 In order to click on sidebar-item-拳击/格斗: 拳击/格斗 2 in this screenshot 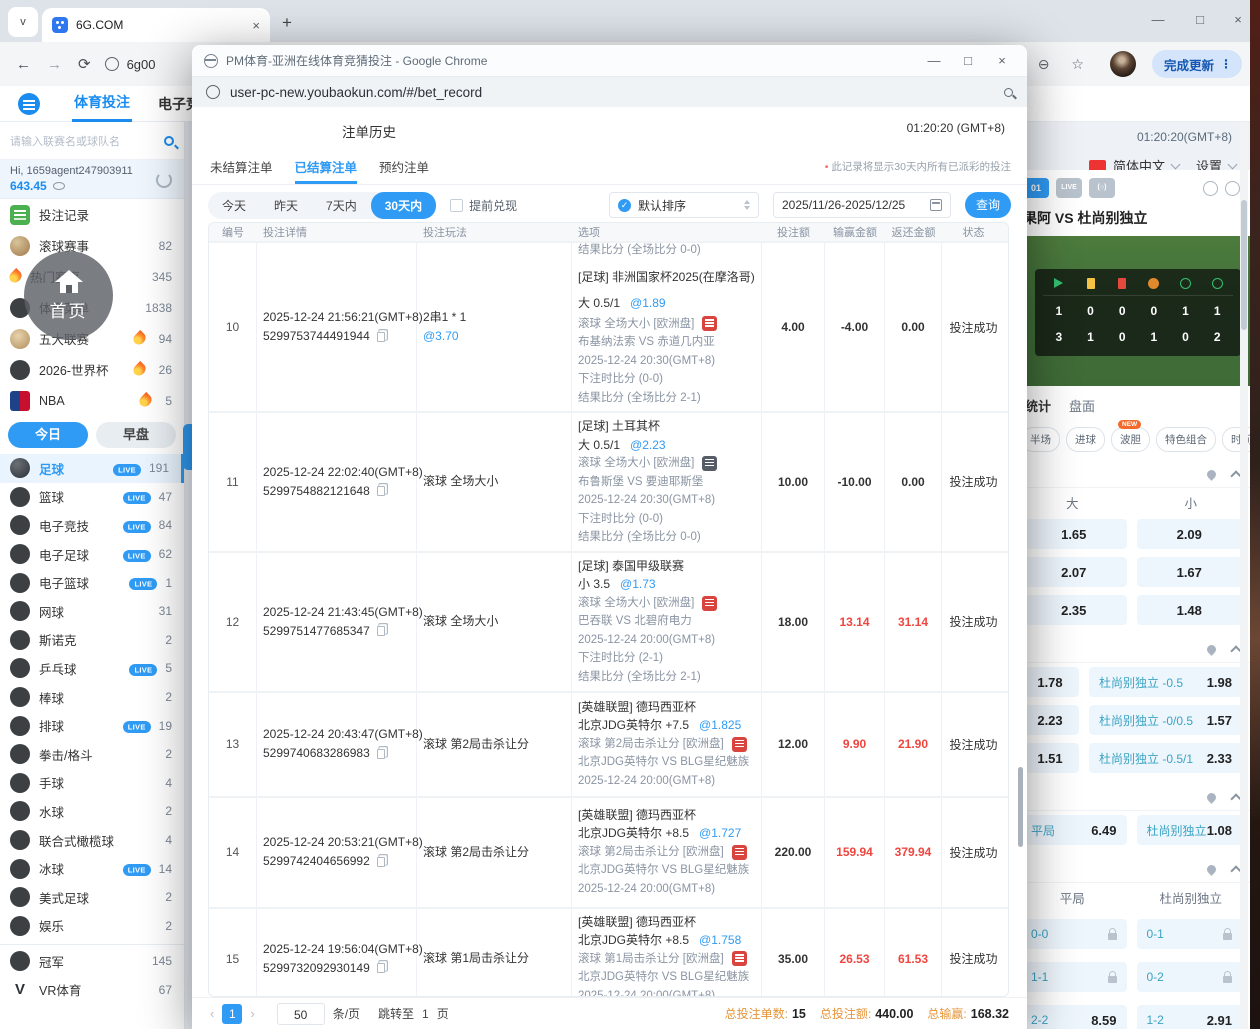, I will do `click(92, 754)`.